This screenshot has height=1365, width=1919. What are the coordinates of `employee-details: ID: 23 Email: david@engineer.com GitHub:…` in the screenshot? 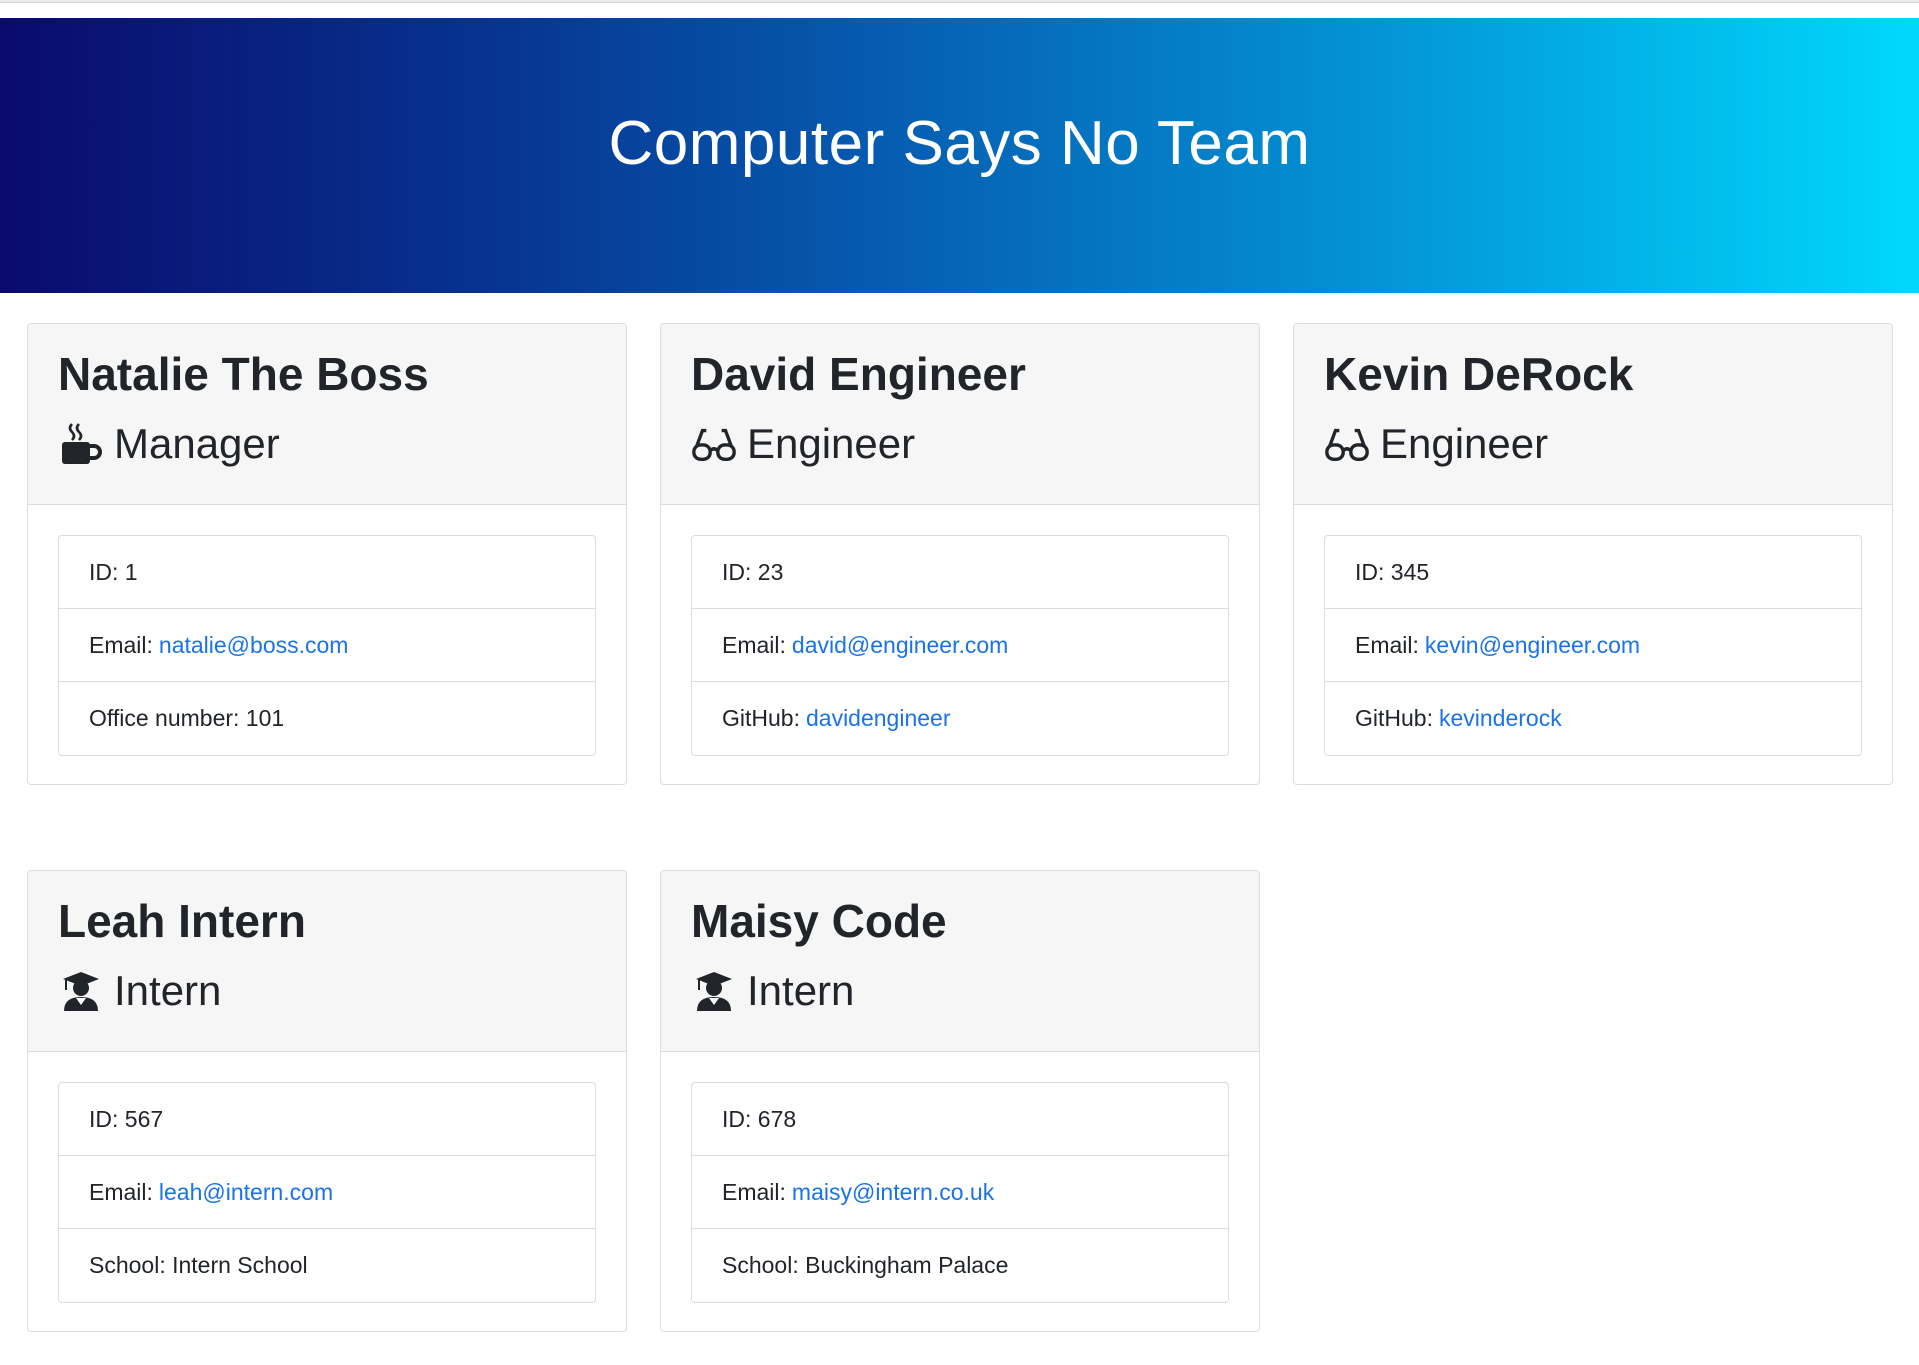 It's located at (960, 645).